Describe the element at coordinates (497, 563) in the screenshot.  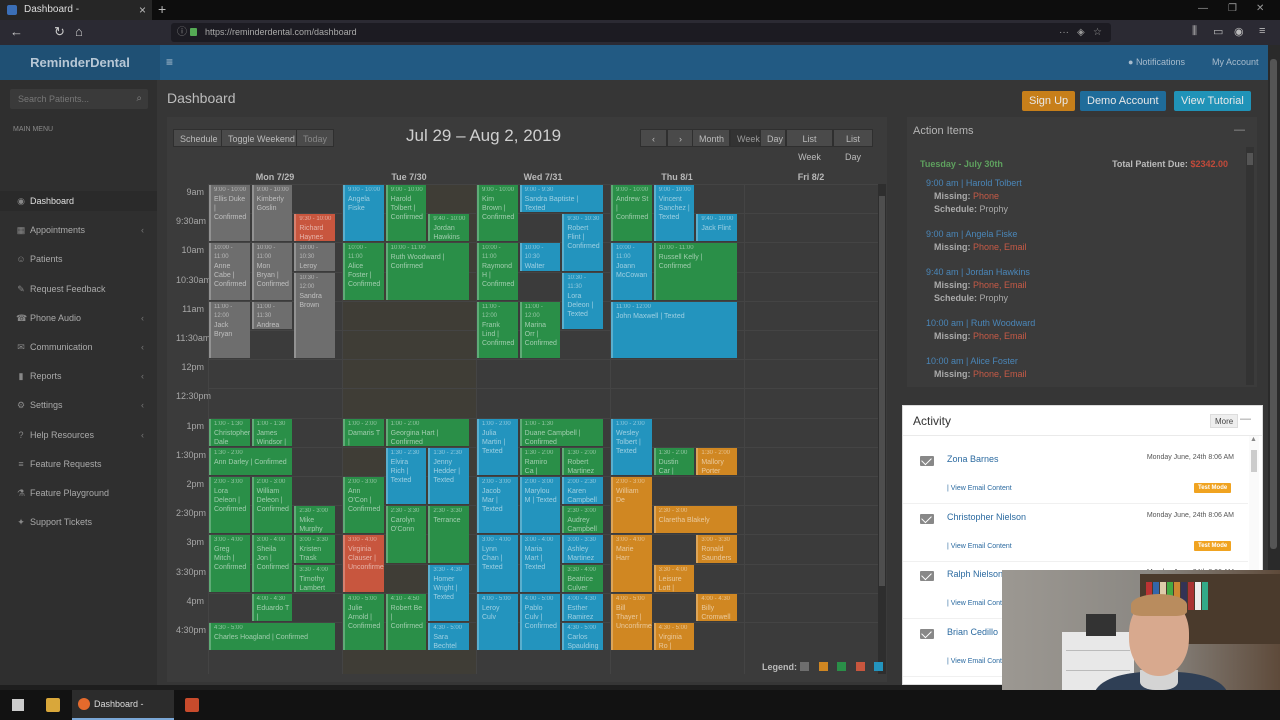
I see `appointment-event: 3:00 - 4:00 Lynn Chan | Texted` at that location.